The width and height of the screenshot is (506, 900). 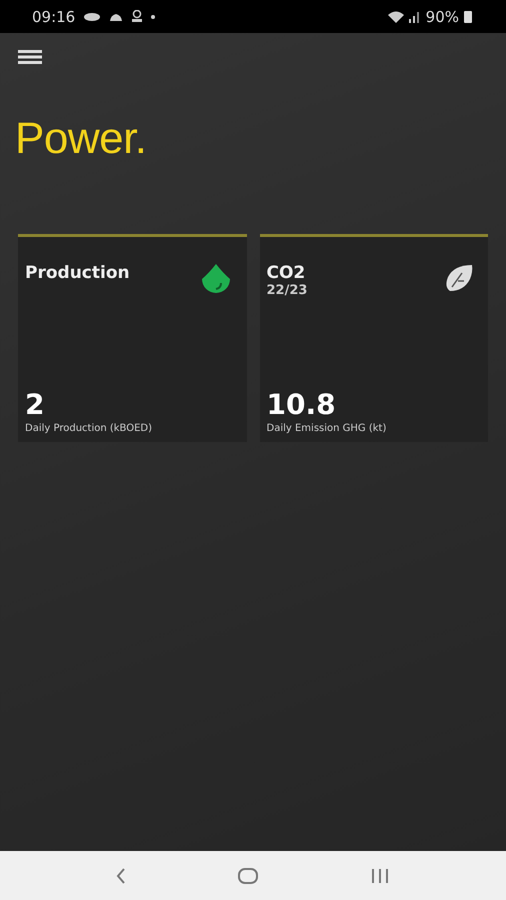 I want to click on leaf-icon, so click(x=459, y=278).